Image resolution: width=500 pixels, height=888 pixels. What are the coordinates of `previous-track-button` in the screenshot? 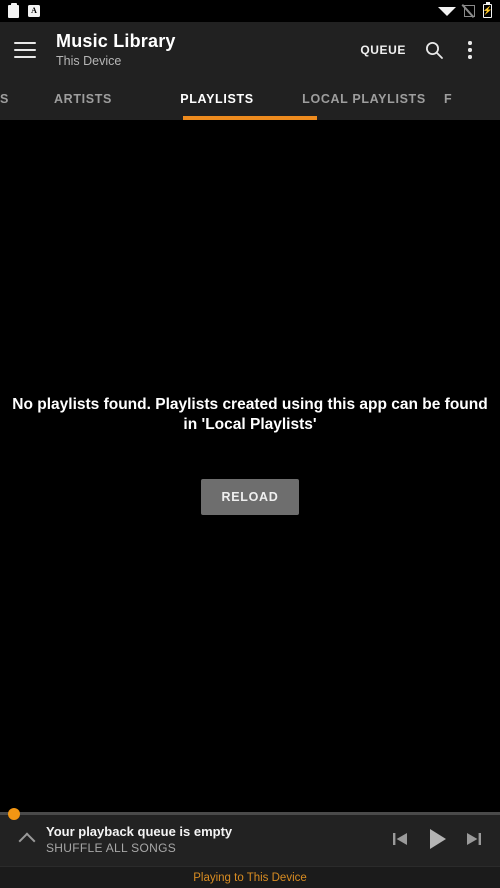 It's located at (400, 839).